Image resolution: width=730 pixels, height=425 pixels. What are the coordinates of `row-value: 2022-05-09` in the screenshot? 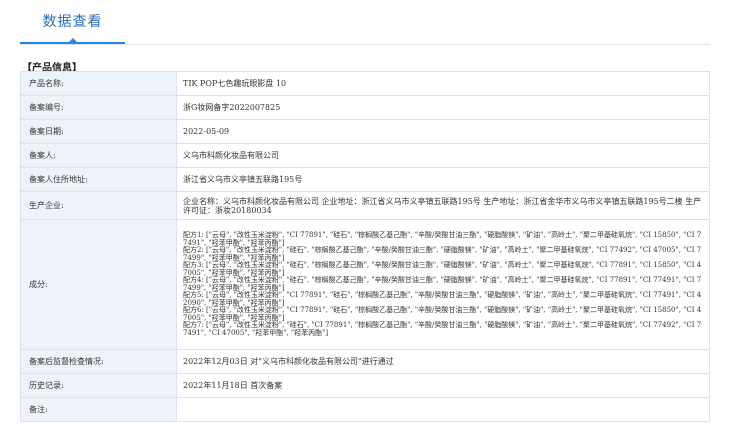 It's located at (443, 131).